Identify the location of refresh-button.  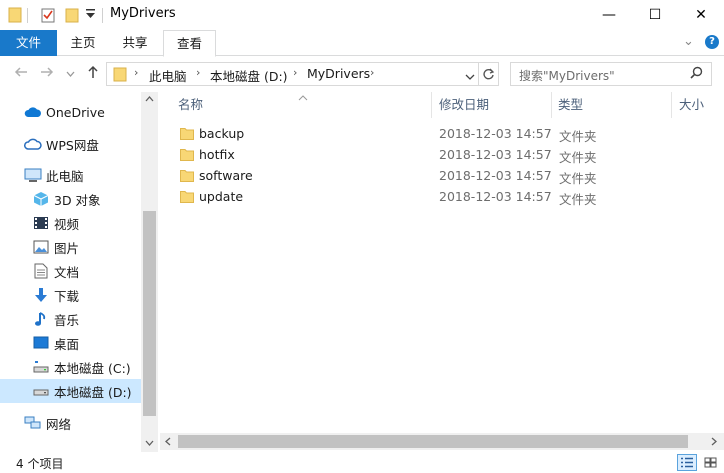
(489, 74).